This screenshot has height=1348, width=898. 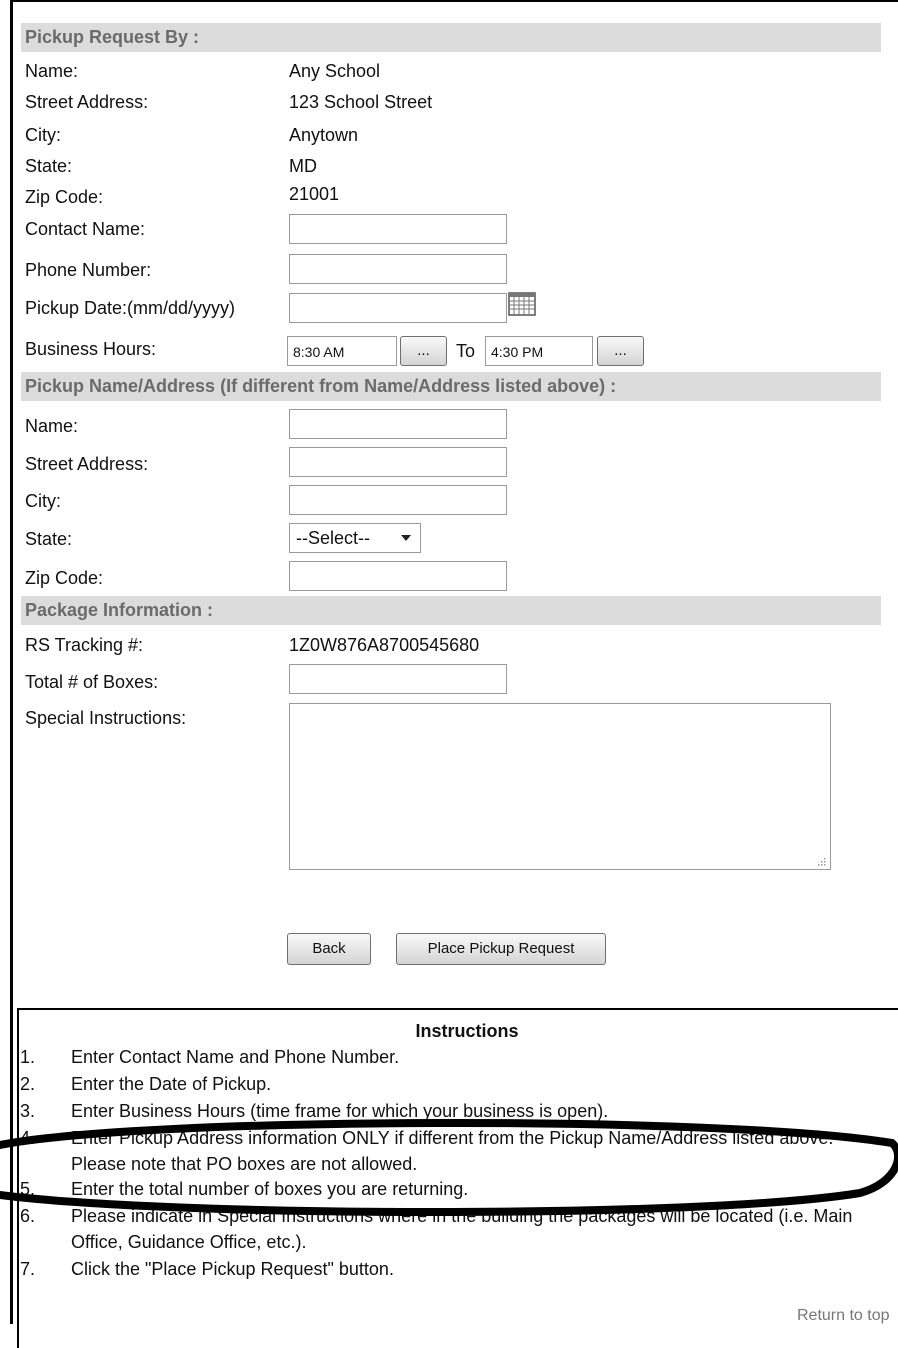 I want to click on zip-code-label: Zip Code:, so click(x=64, y=197).